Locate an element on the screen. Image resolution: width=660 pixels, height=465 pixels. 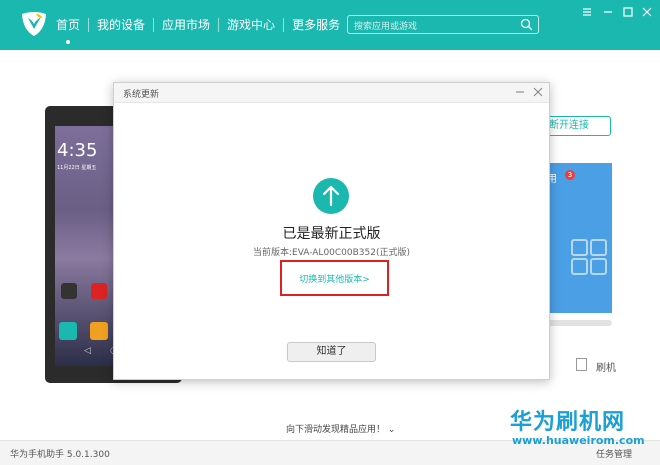
dialog-minimize-icon is located at coordinates (520, 92).